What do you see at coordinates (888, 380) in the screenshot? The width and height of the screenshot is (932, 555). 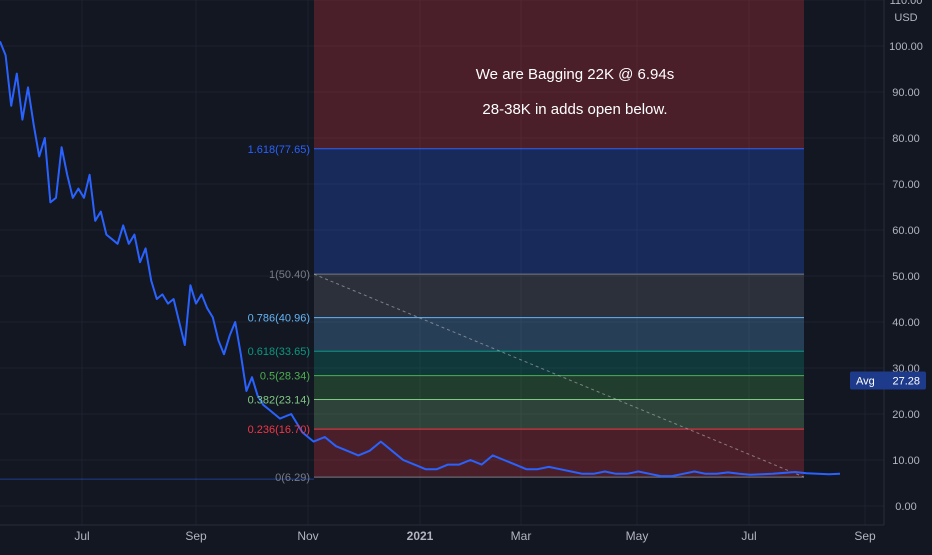 I see `avg-badge: Avg 27.28` at bounding box center [888, 380].